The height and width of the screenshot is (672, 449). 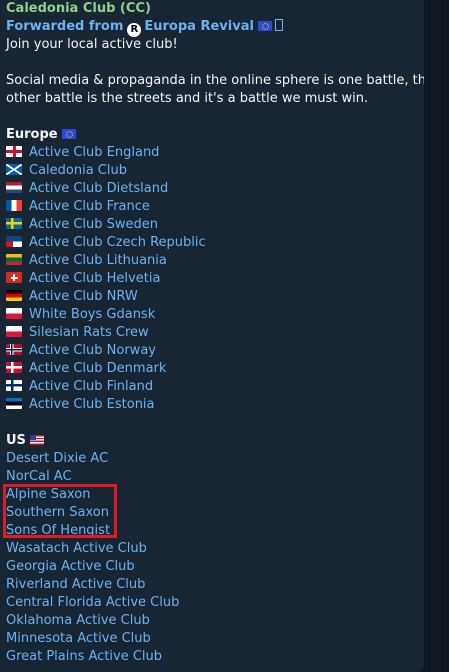 I want to click on channel-logo-icon: R, so click(x=134, y=30).